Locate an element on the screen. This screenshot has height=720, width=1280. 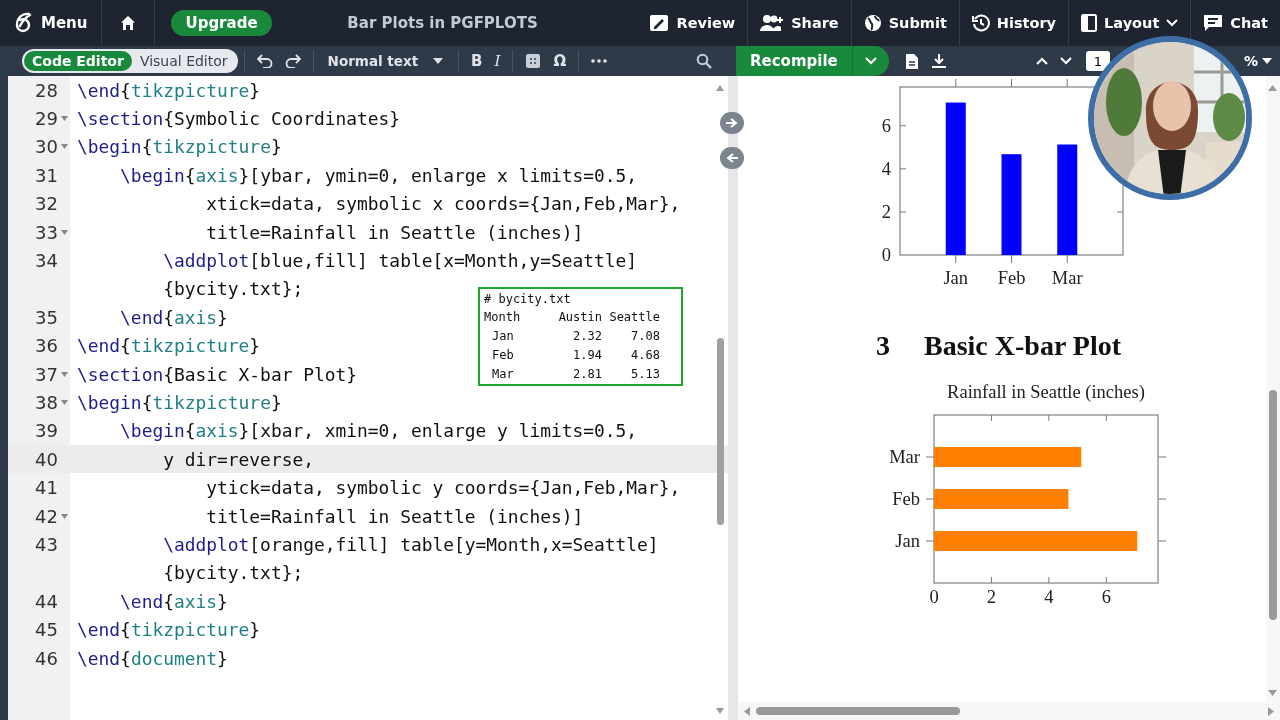
download-icon is located at coordinates (938, 61).